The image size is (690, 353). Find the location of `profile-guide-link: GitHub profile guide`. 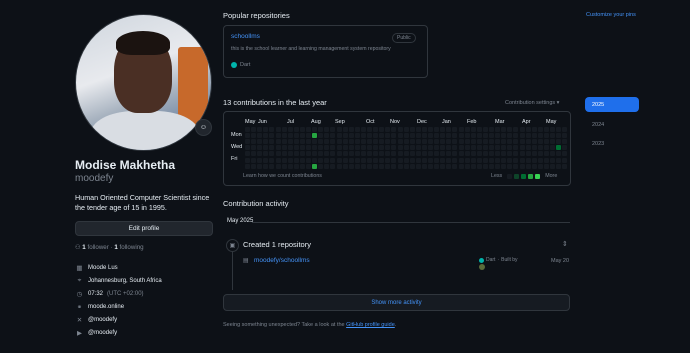

profile-guide-link: GitHub profile guide is located at coordinates (370, 325).